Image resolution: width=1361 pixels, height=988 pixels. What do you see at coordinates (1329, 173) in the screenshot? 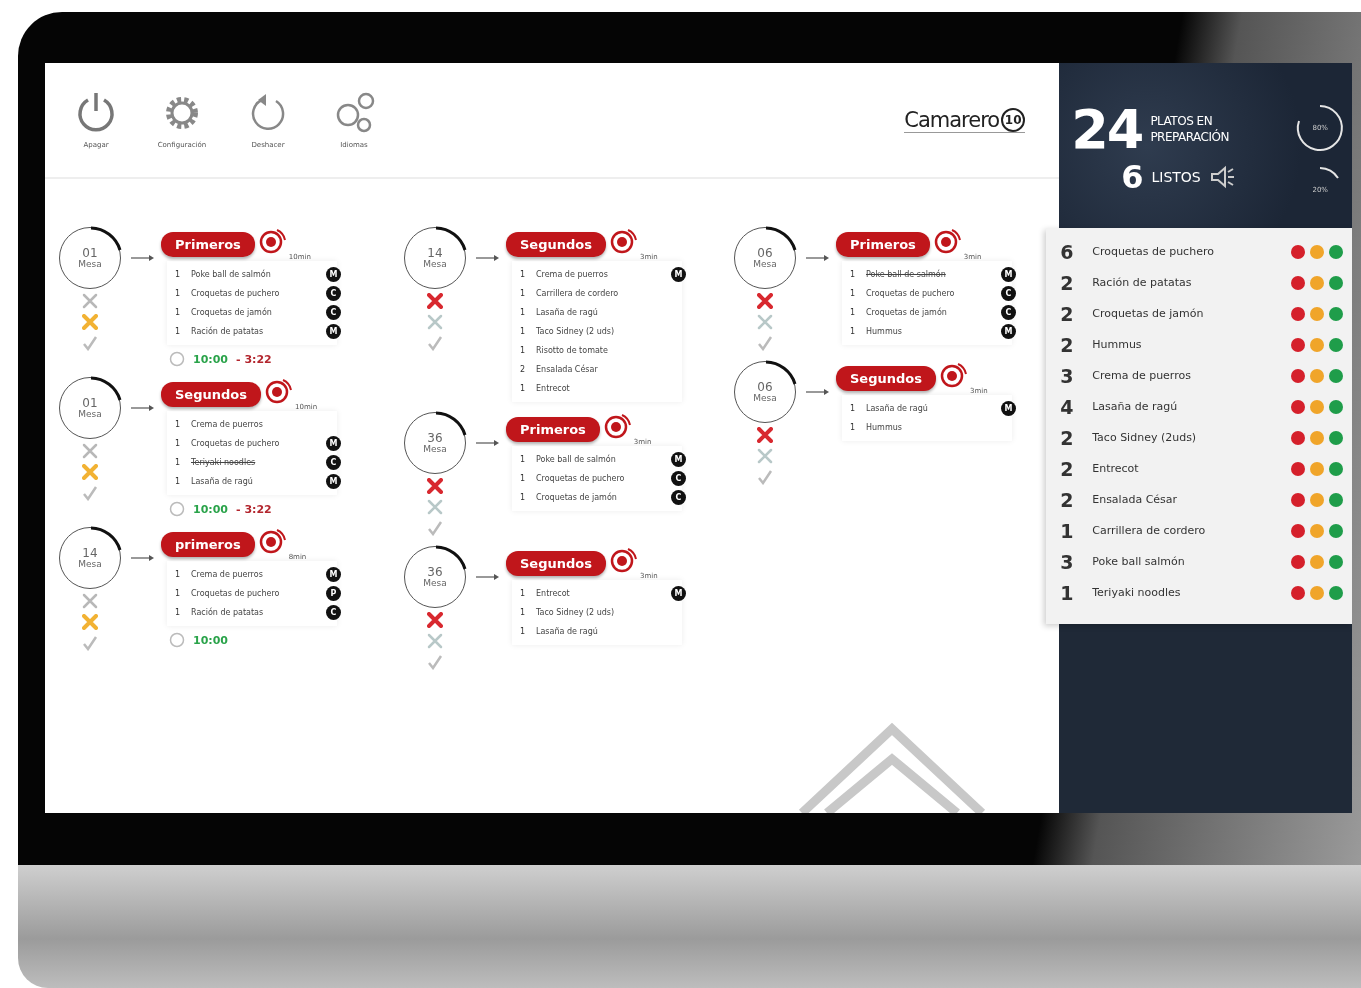
I see `gauge-arc-icon` at bounding box center [1329, 173].